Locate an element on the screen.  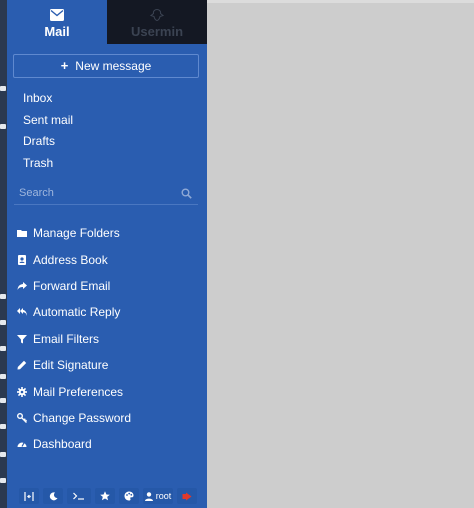
menu-label: Change Password is located at coordinates (82, 417).